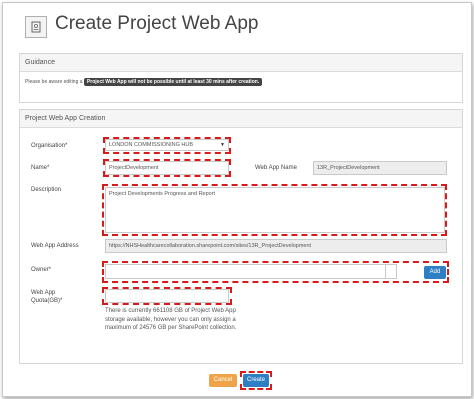  I want to click on name-input: ProjectDevelopment, so click(167, 168).